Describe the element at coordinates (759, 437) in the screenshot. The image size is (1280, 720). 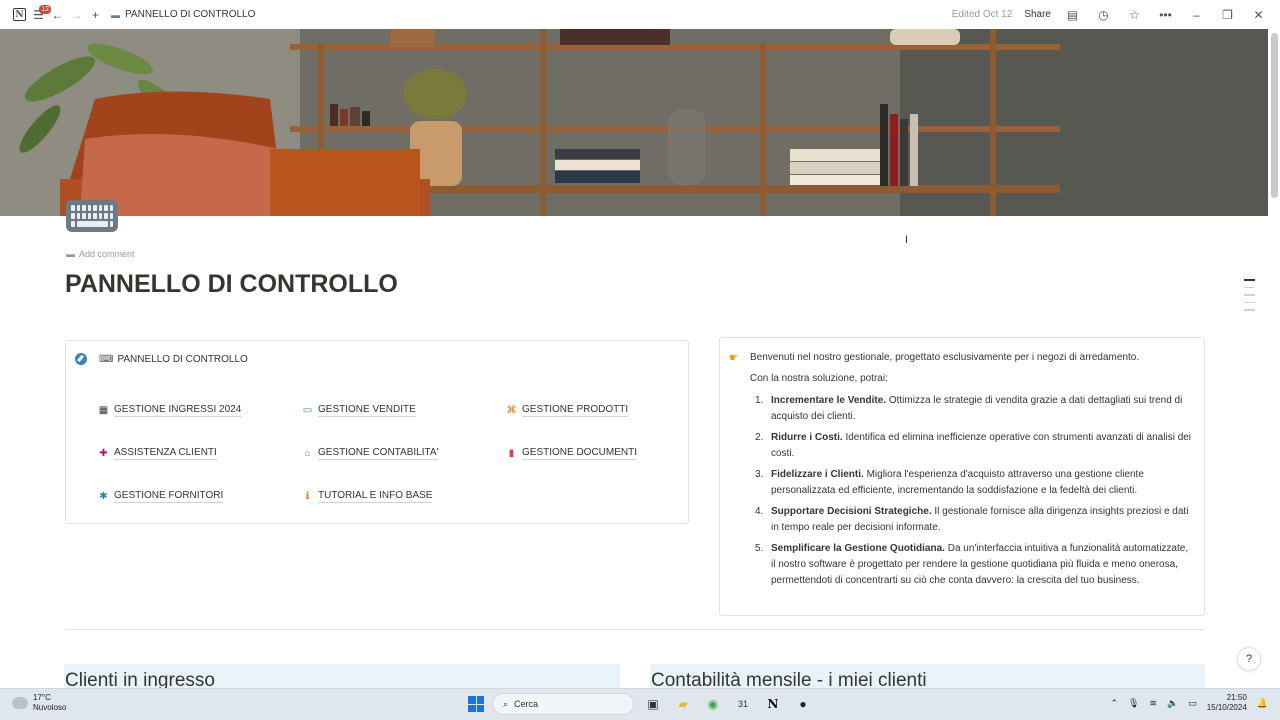
I see `benefit-number: 2.` at that location.